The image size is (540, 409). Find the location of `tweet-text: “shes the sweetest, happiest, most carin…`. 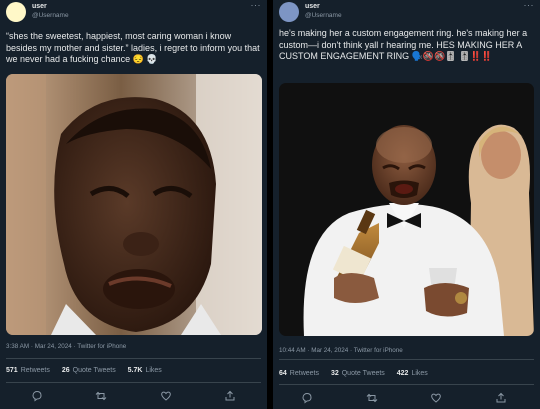

tweet-text: “shes the sweetest, happiest, most carin… is located at coordinates (133, 47).